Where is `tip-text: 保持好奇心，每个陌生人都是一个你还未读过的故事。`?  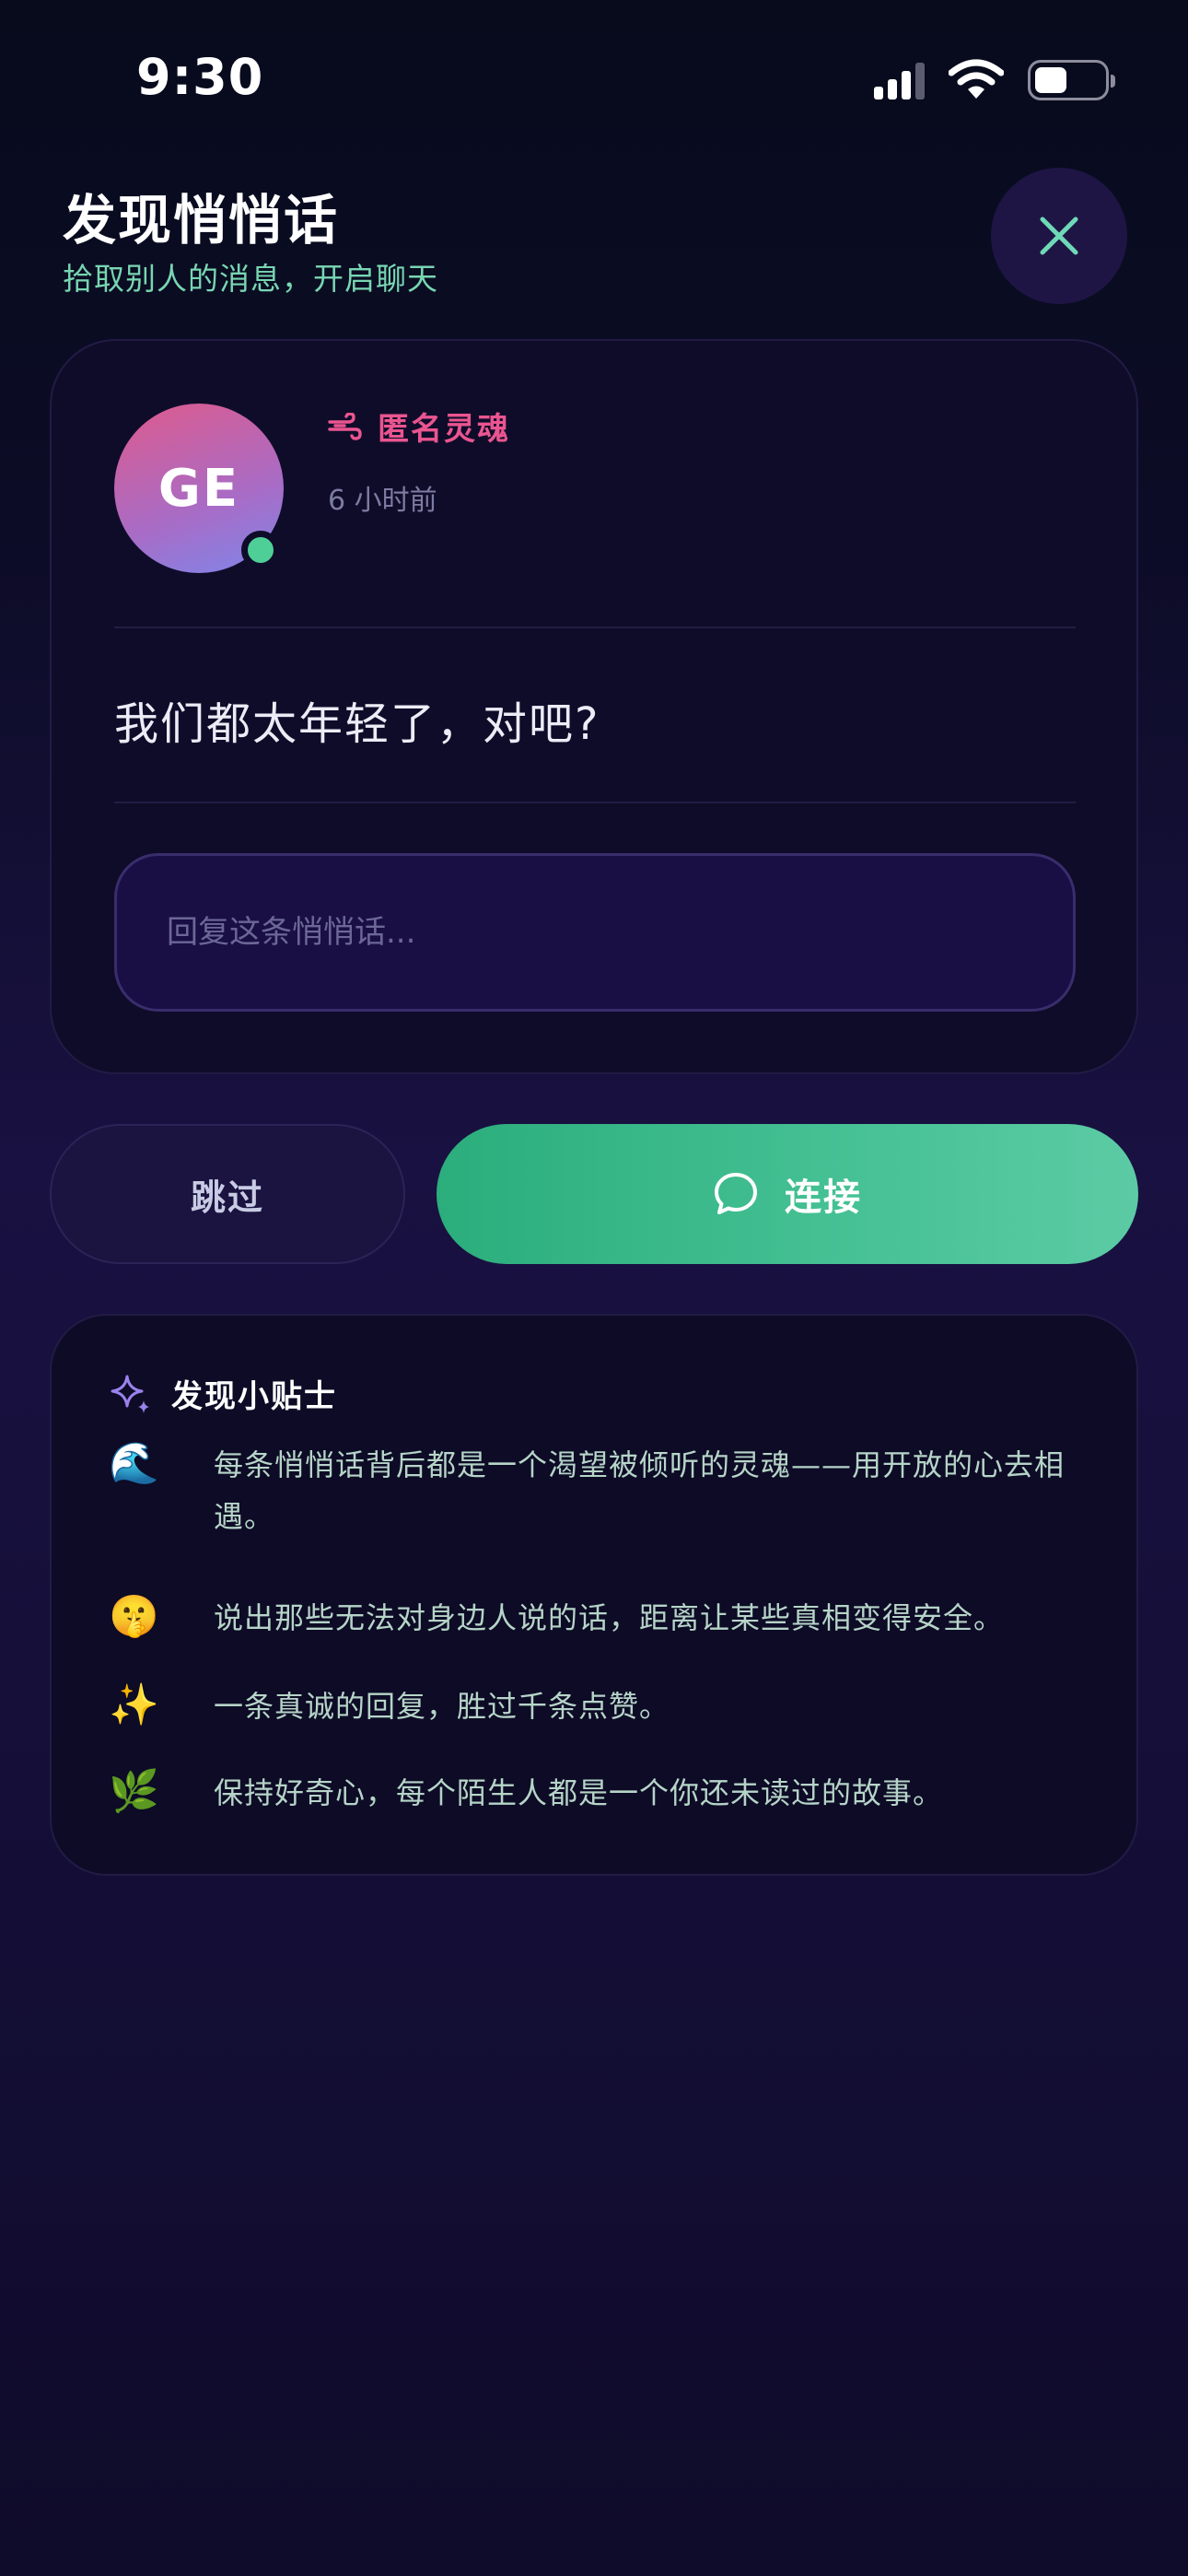 tip-text: 保持好奇心，每个陌生人都是一个你还未读过的故事。 is located at coordinates (579, 1792).